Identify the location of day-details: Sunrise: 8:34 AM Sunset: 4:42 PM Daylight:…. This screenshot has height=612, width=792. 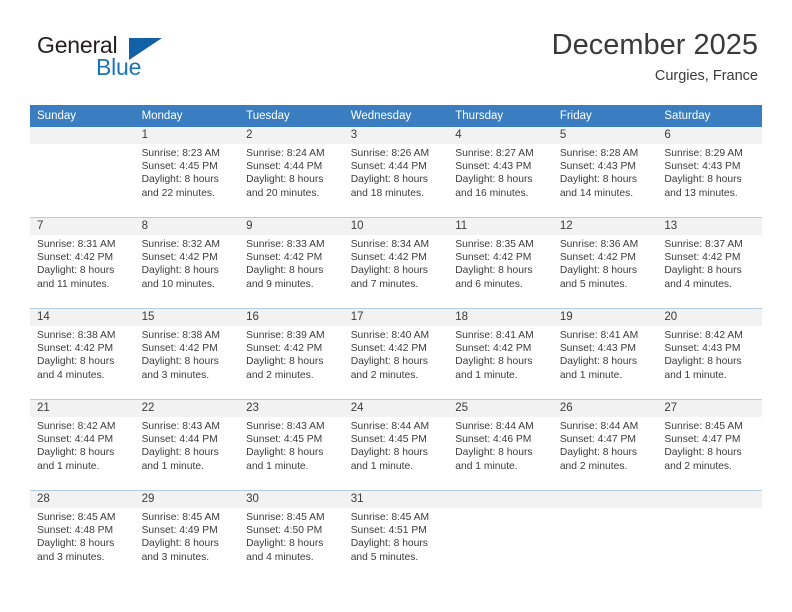
(396, 263).